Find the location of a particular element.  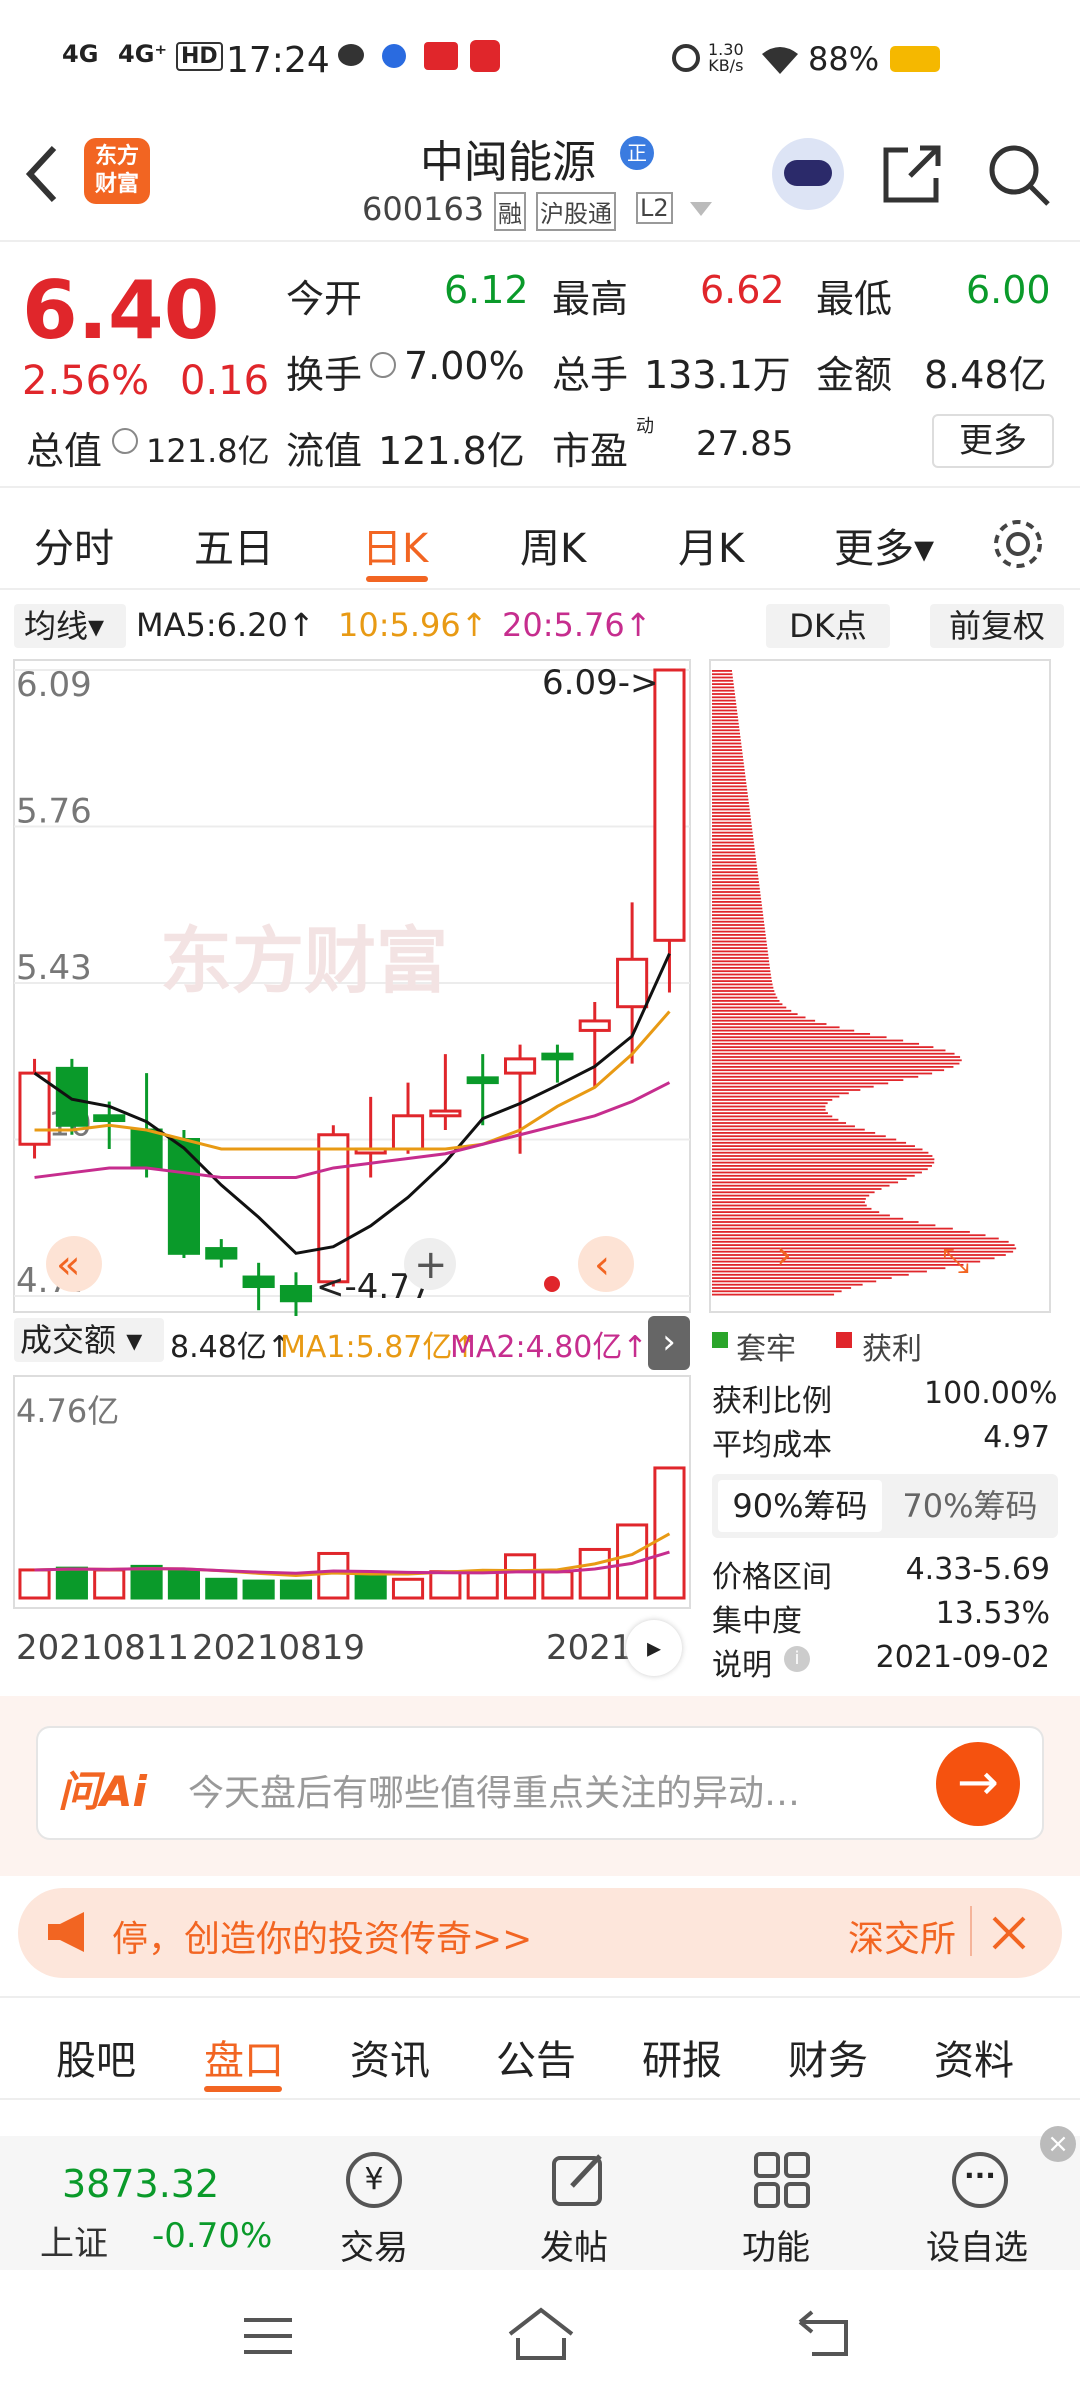

info-icon: i is located at coordinates (797, 1659).